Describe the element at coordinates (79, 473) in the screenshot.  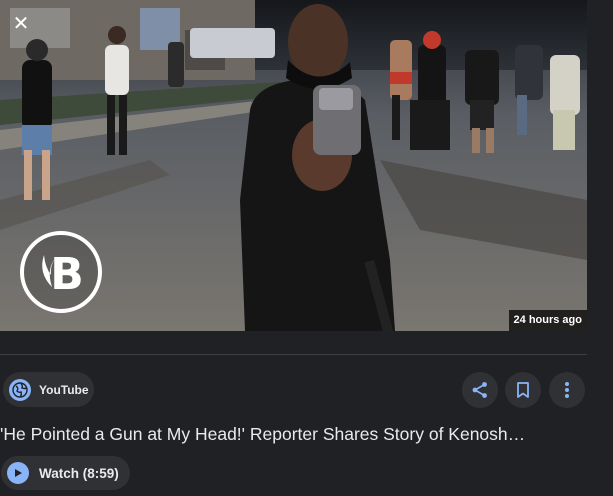
I see `watch-label: Watch (8:59)` at that location.